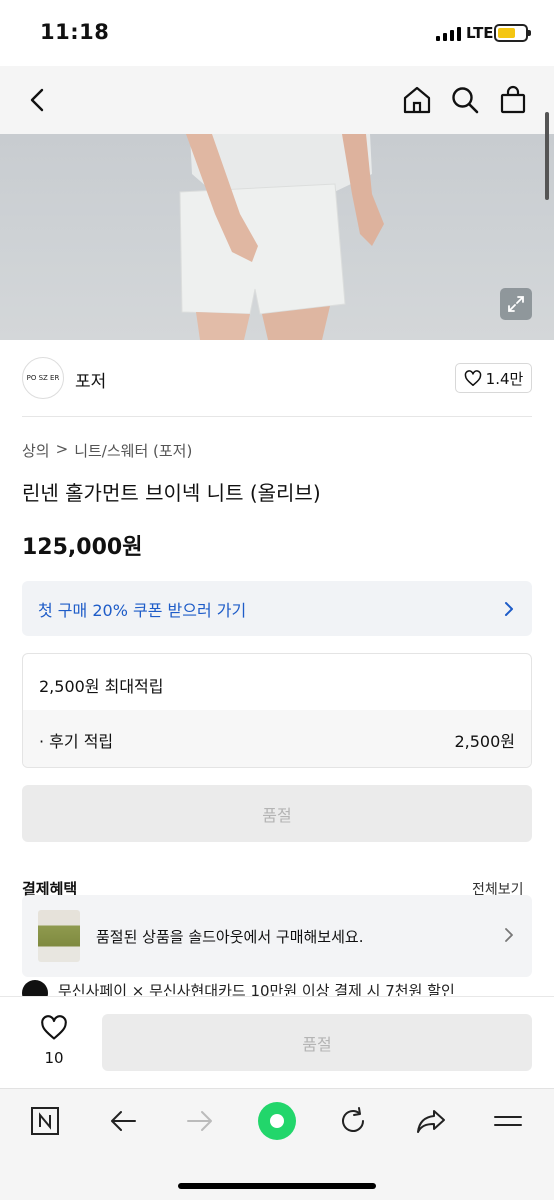 This screenshot has width=554, height=1200. I want to click on points-box: 2,500원 최대적립 · 후기 적립 2,500원, so click(277, 710).